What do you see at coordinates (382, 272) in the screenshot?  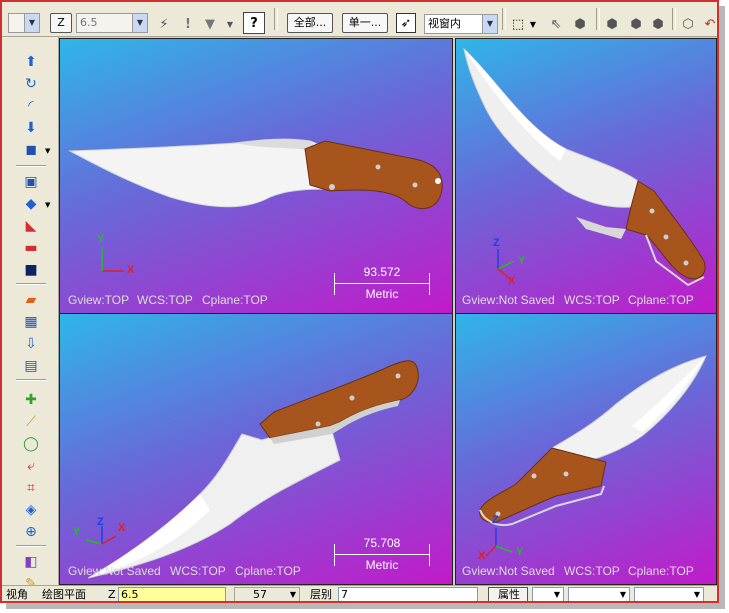 I see `scale-value: 93.572` at bounding box center [382, 272].